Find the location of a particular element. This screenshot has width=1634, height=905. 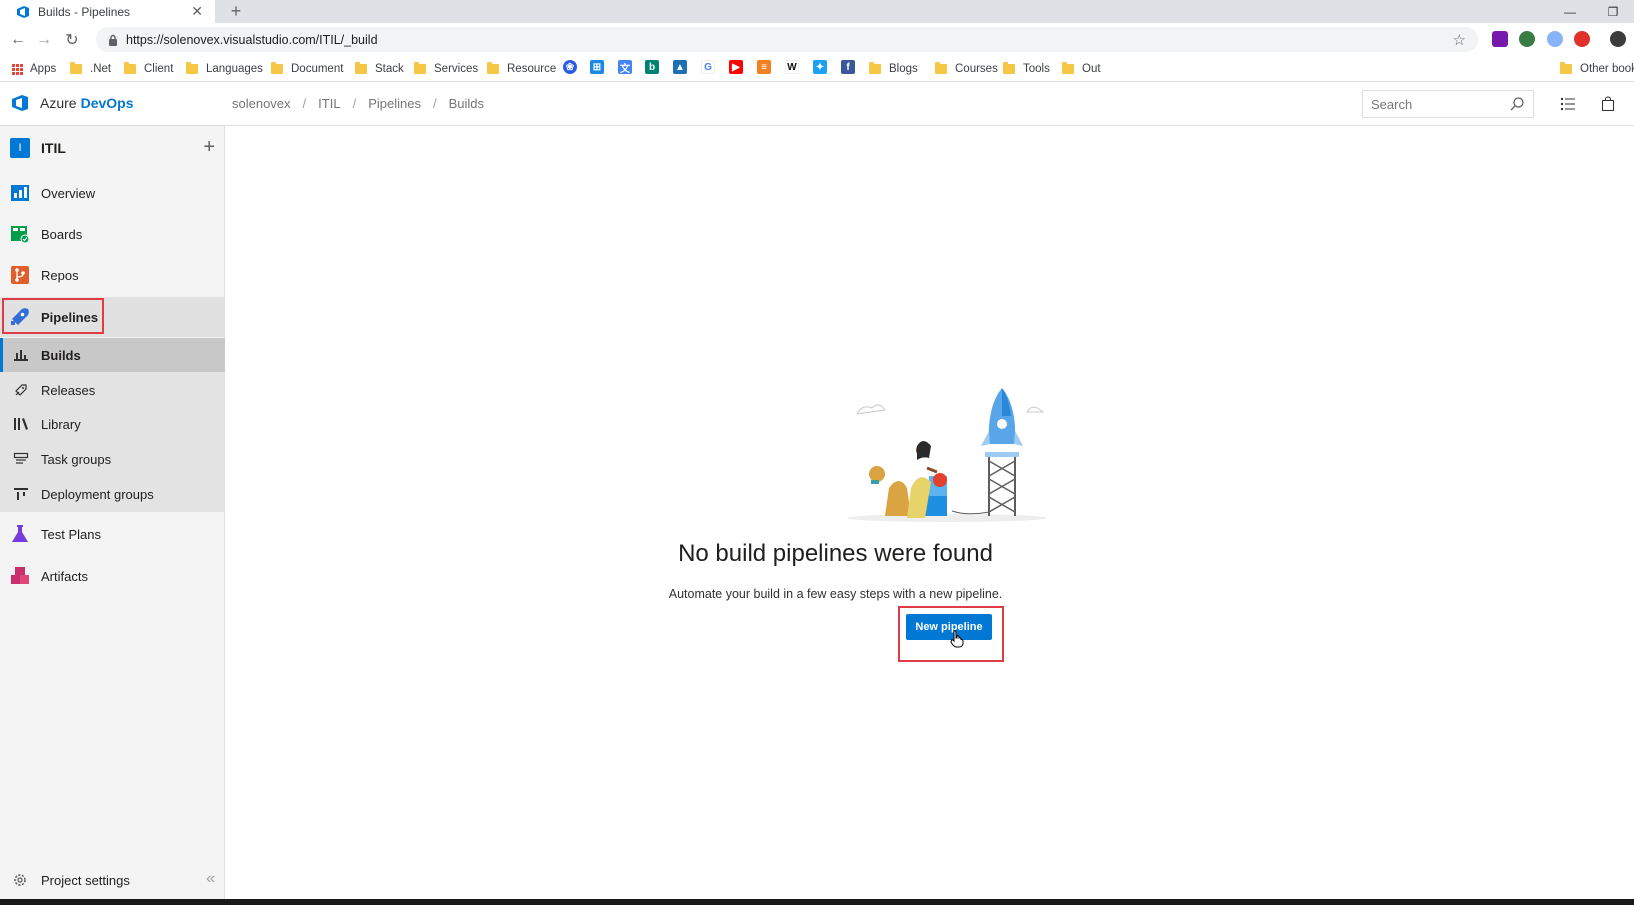

search-icon is located at coordinates (1517, 104).